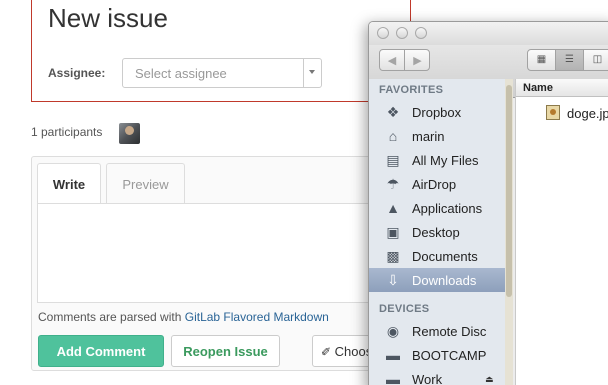 The width and height of the screenshot is (608, 385). I want to click on column-header-label: Name, so click(538, 88).